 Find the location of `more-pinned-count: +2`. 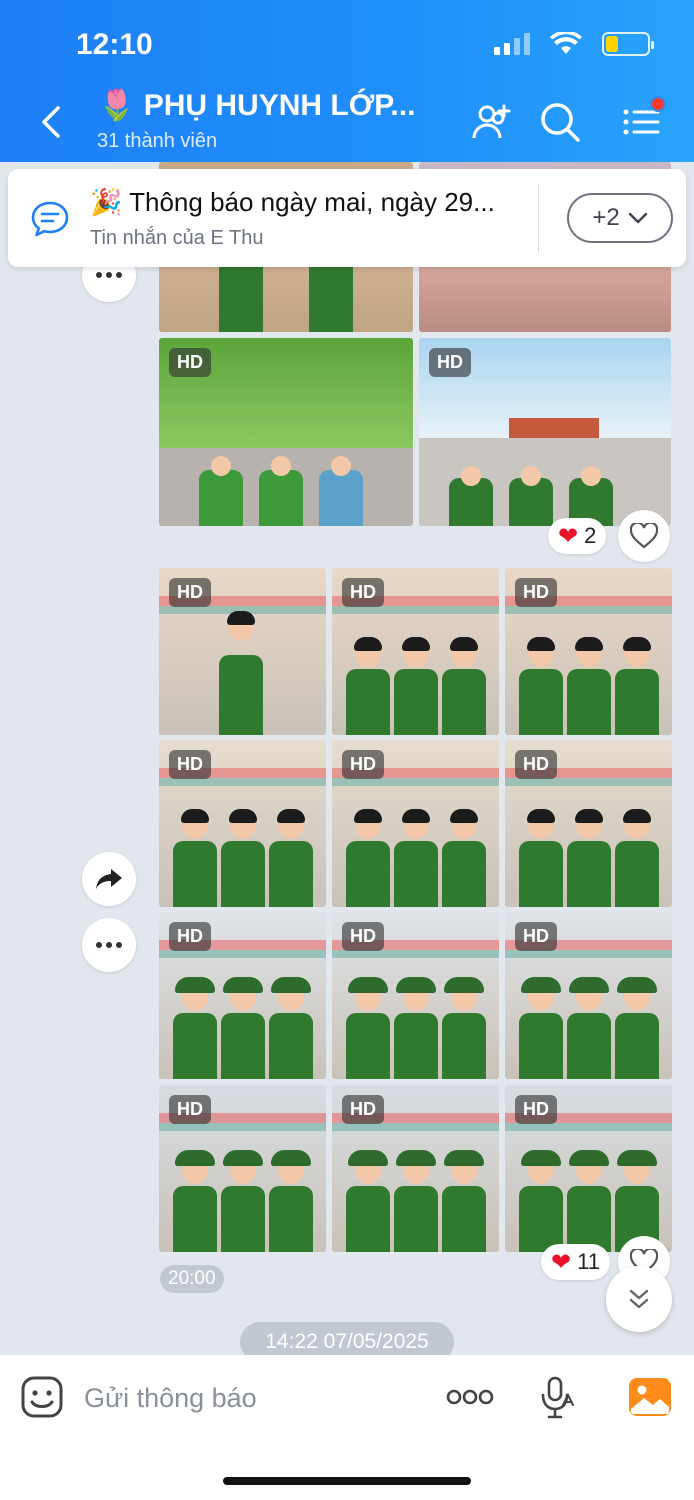

more-pinned-count: +2 is located at coordinates (606, 217).